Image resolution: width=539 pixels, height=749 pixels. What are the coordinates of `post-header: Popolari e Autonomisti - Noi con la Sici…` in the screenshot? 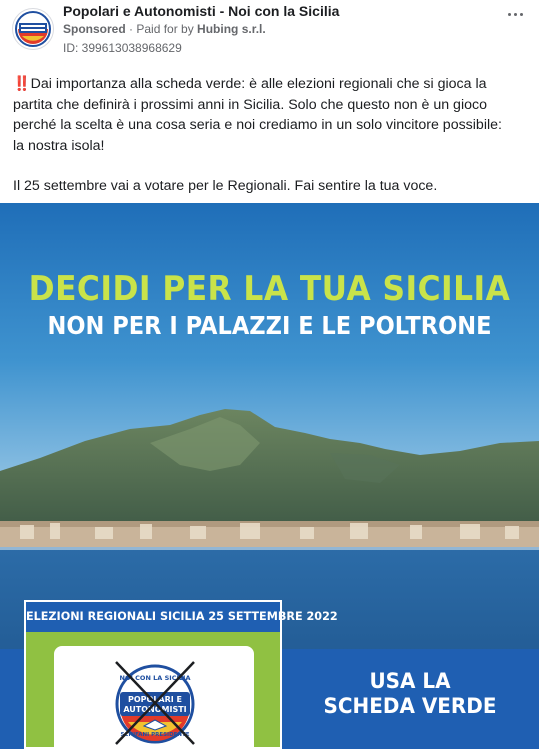 It's located at (269, 32).